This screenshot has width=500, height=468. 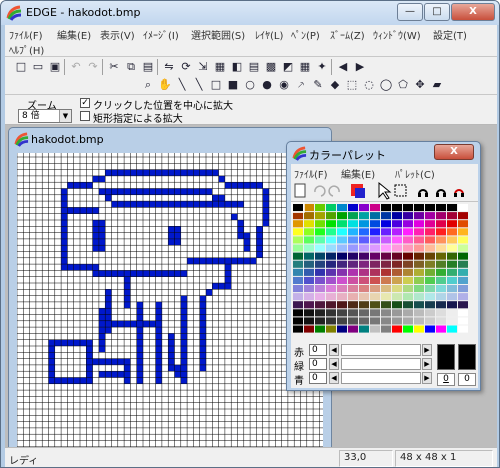 I want to click on background-index: 0, so click(x=467, y=379).